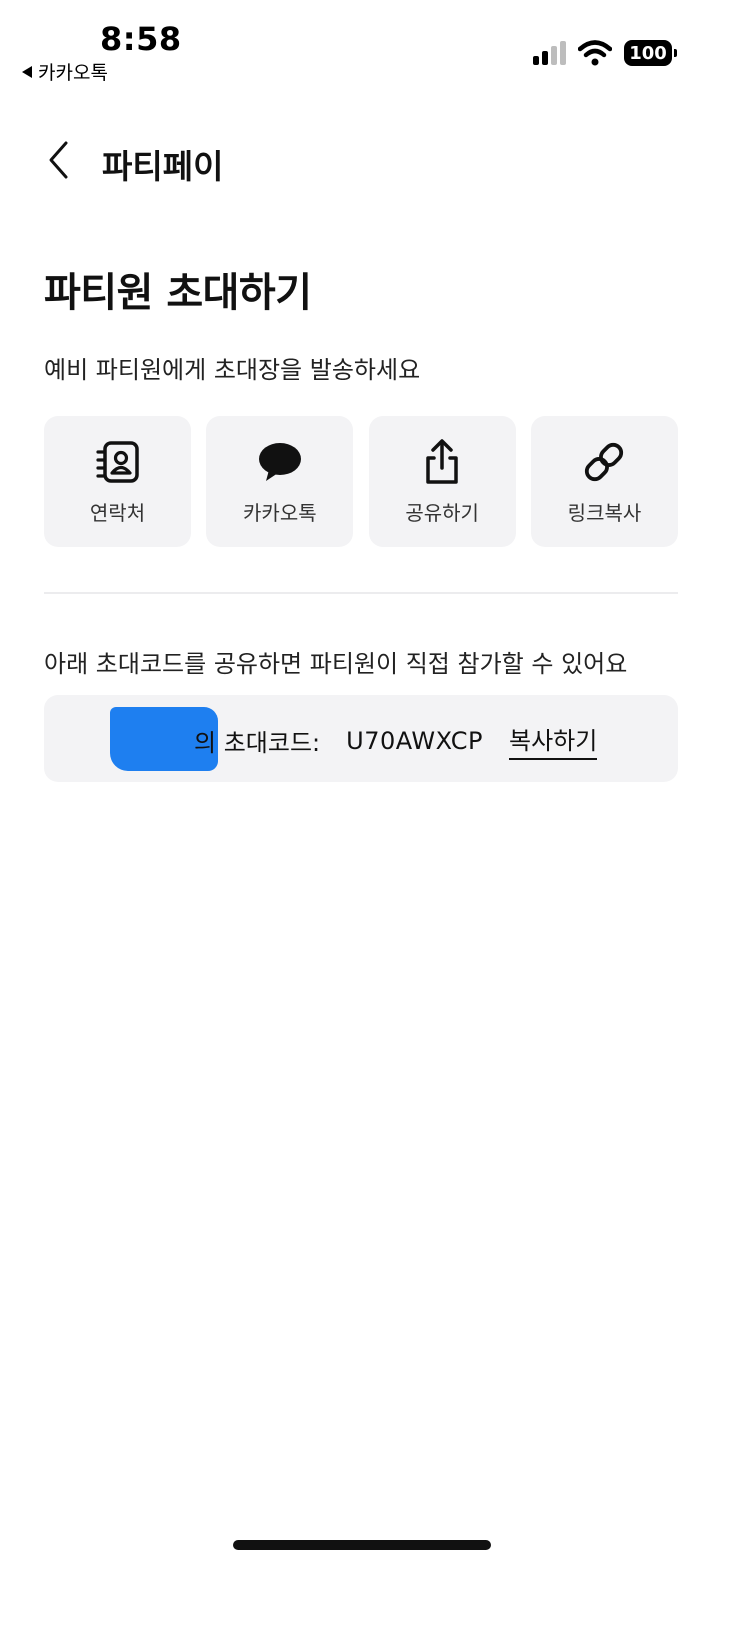 The width and height of the screenshot is (750, 1626). I want to click on invite-code-row: 의 초대코드: U70AWXCP 복사하기, so click(396, 740).